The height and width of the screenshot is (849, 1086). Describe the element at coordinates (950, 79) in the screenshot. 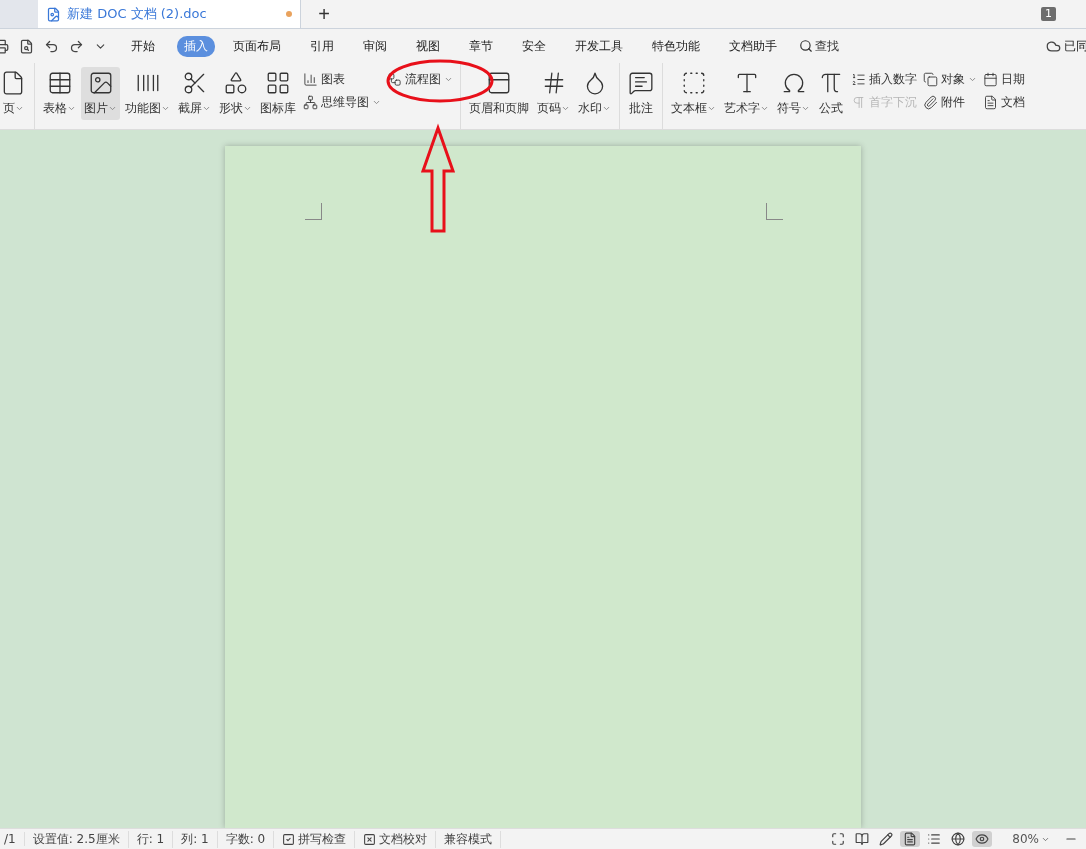

I see `ribbon-button: 对象` at that location.